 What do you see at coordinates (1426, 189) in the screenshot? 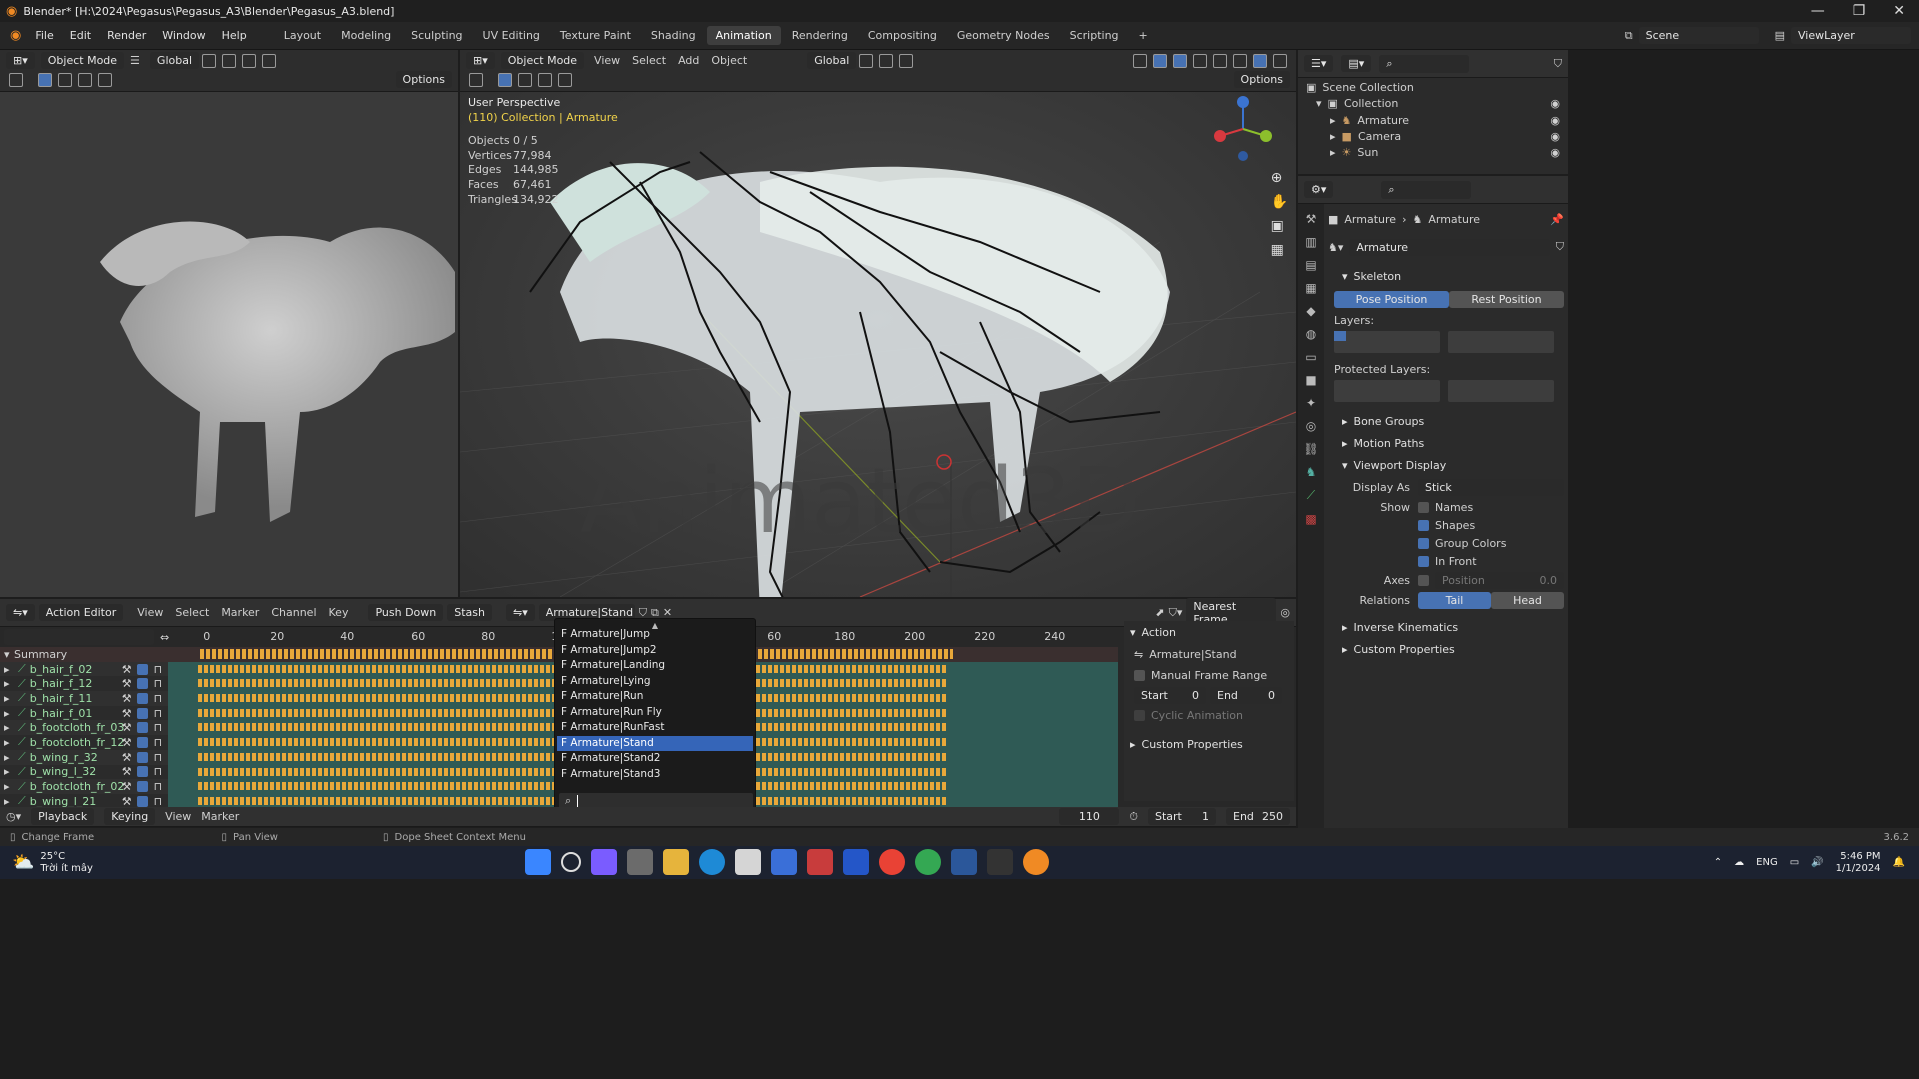
I see `properties-search-icon: ⌕` at bounding box center [1426, 189].